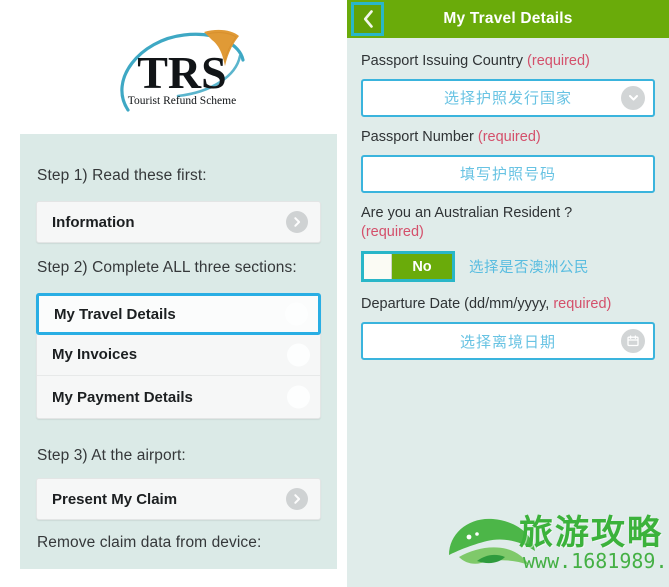  Describe the element at coordinates (95, 354) in the screenshot. I see `my-invoices-label: My Invoices` at that location.